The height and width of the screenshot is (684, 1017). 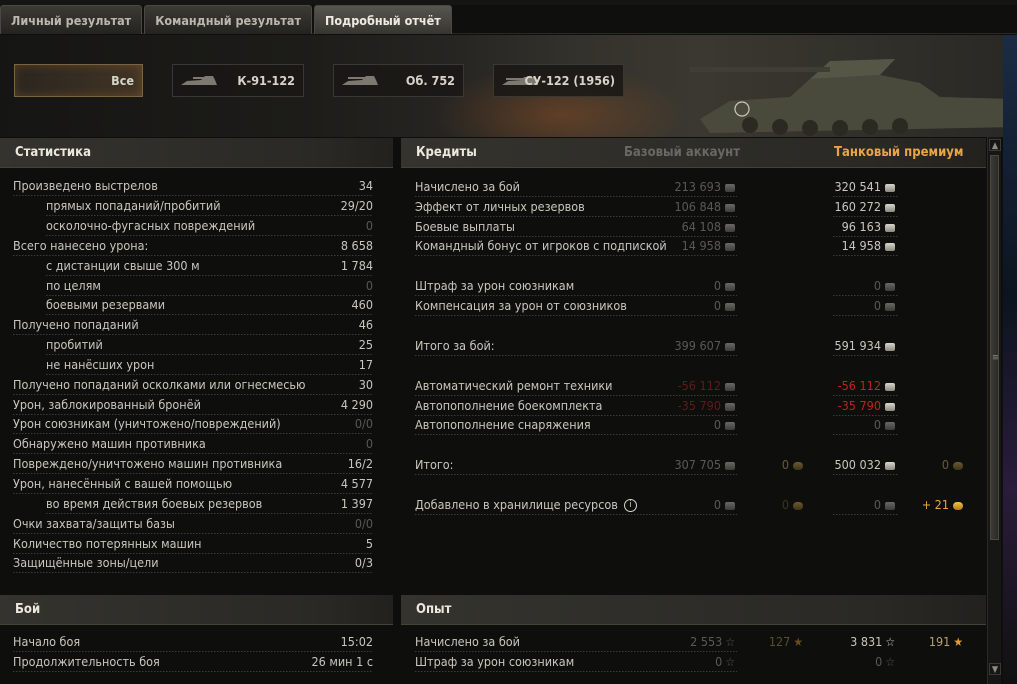 I want to click on credits-row: Автопополнение снаряжения 0 0, so click(x=695, y=425).